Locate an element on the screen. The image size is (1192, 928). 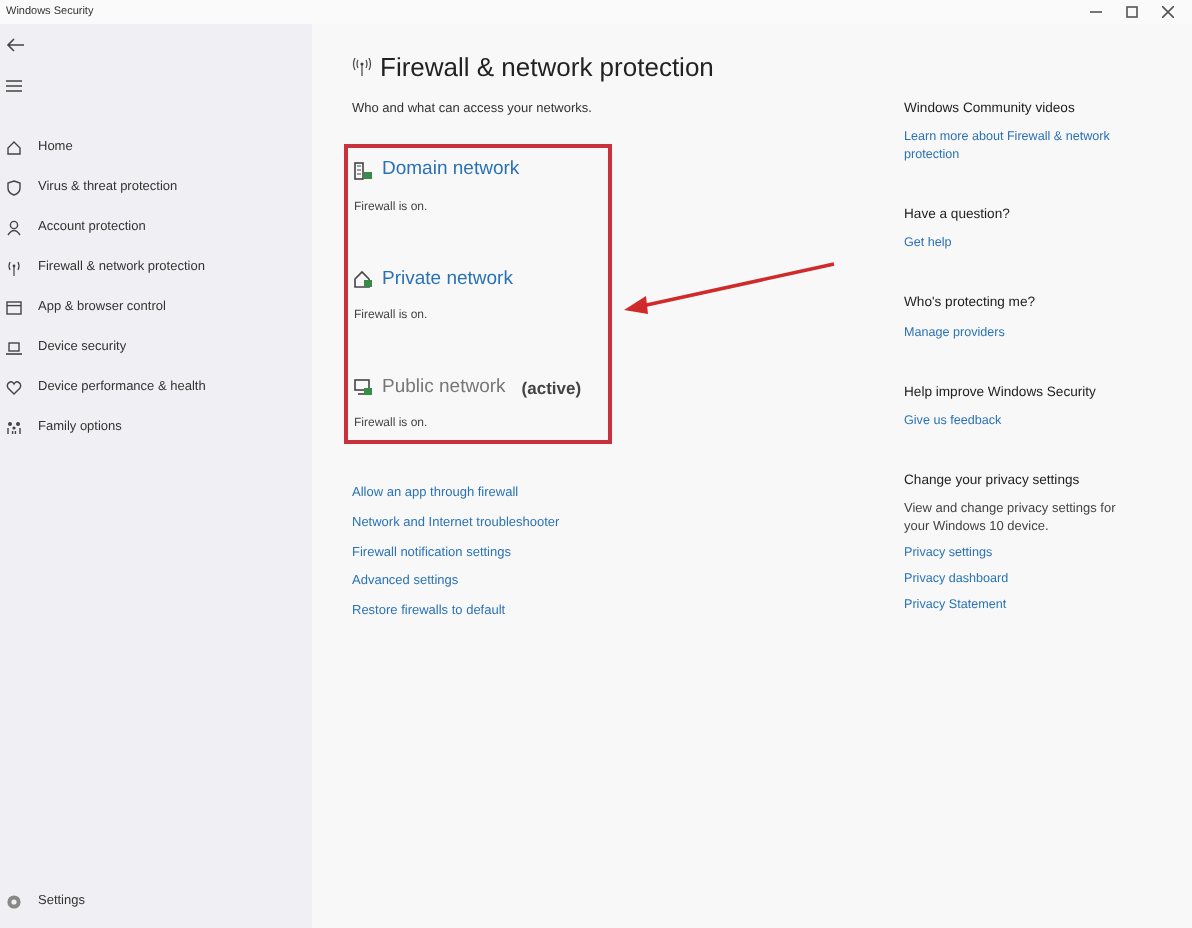
menu-icon is located at coordinates (14, 86).